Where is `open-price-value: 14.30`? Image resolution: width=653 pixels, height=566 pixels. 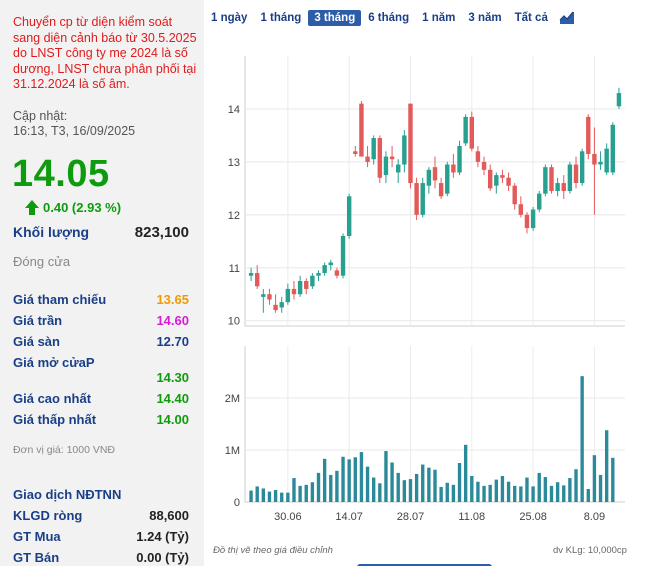 open-price-value: 14.30 is located at coordinates (172, 377).